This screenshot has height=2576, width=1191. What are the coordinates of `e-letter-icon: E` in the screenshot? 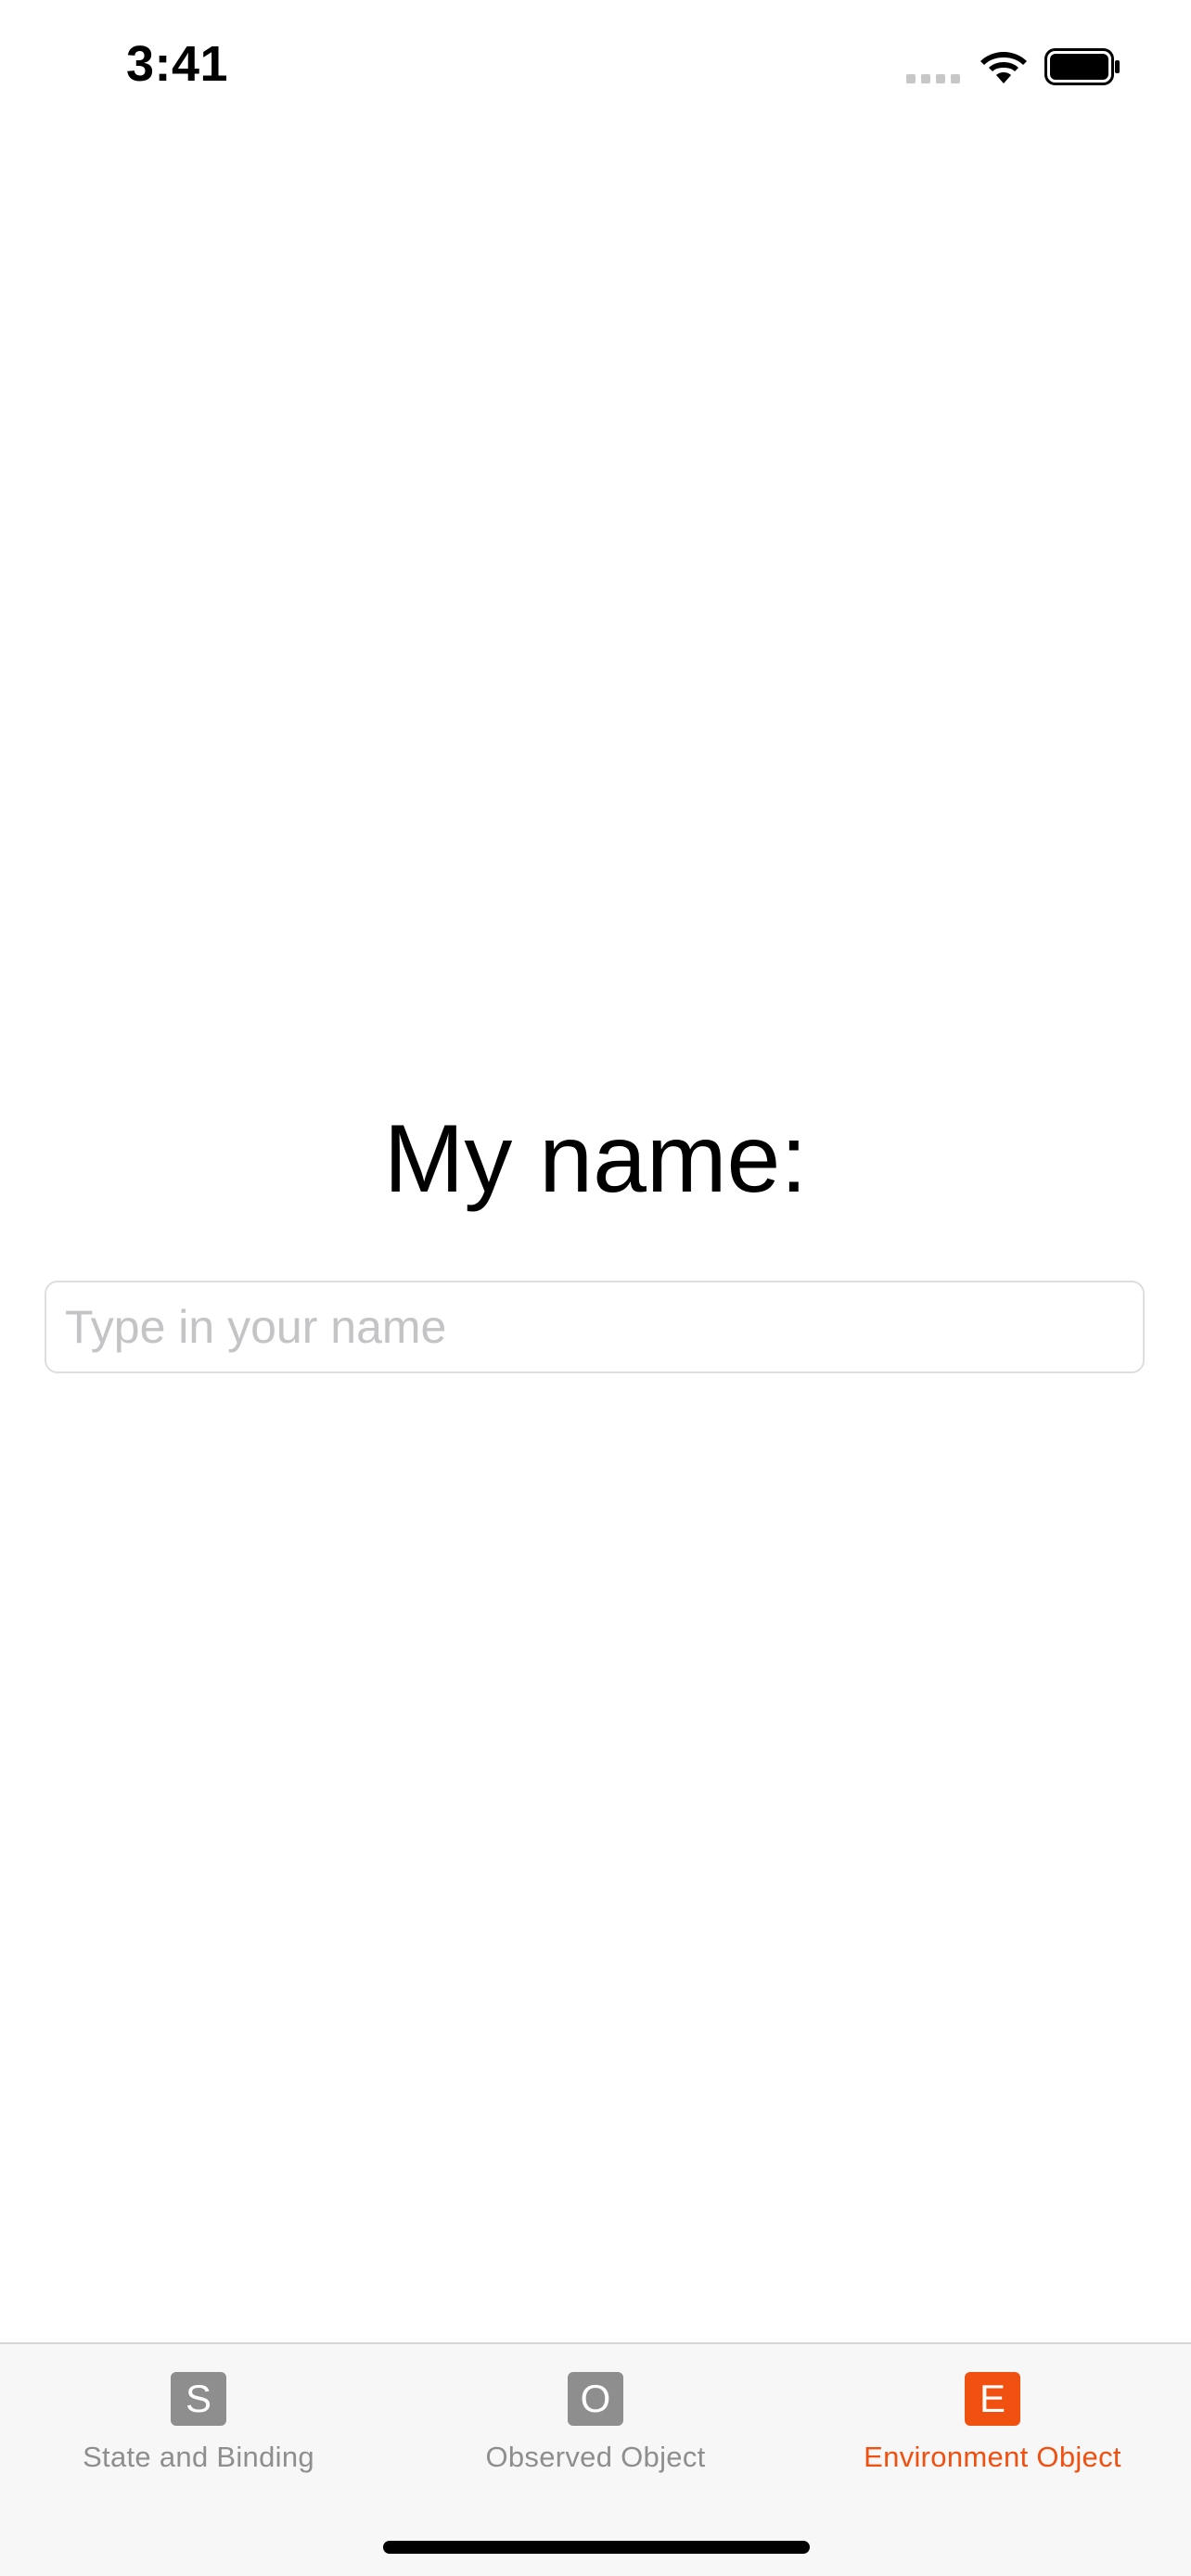 It's located at (992, 2399).